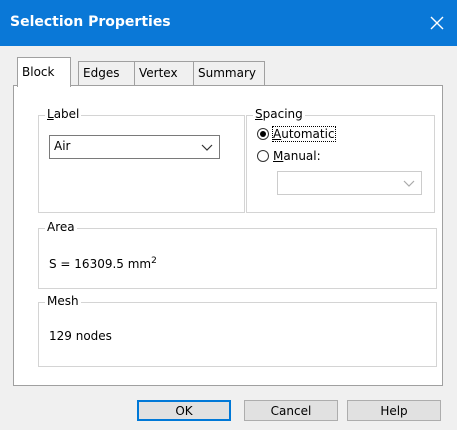 The width and height of the screenshot is (457, 430). What do you see at coordinates (297, 156) in the screenshot?
I see `manual-label: Manual:` at bounding box center [297, 156].